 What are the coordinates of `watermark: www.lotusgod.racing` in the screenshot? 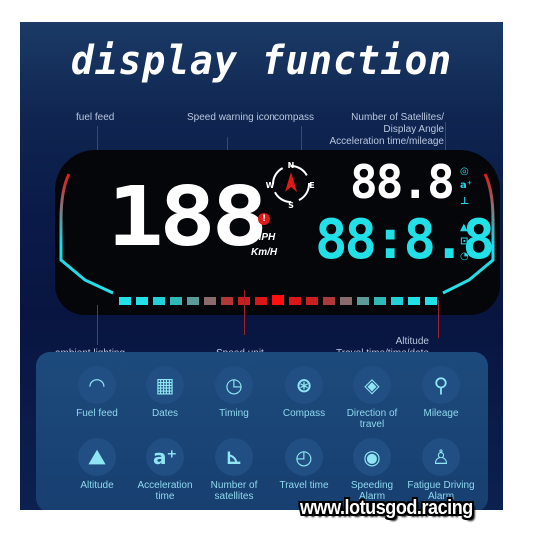 It's located at (386, 508).